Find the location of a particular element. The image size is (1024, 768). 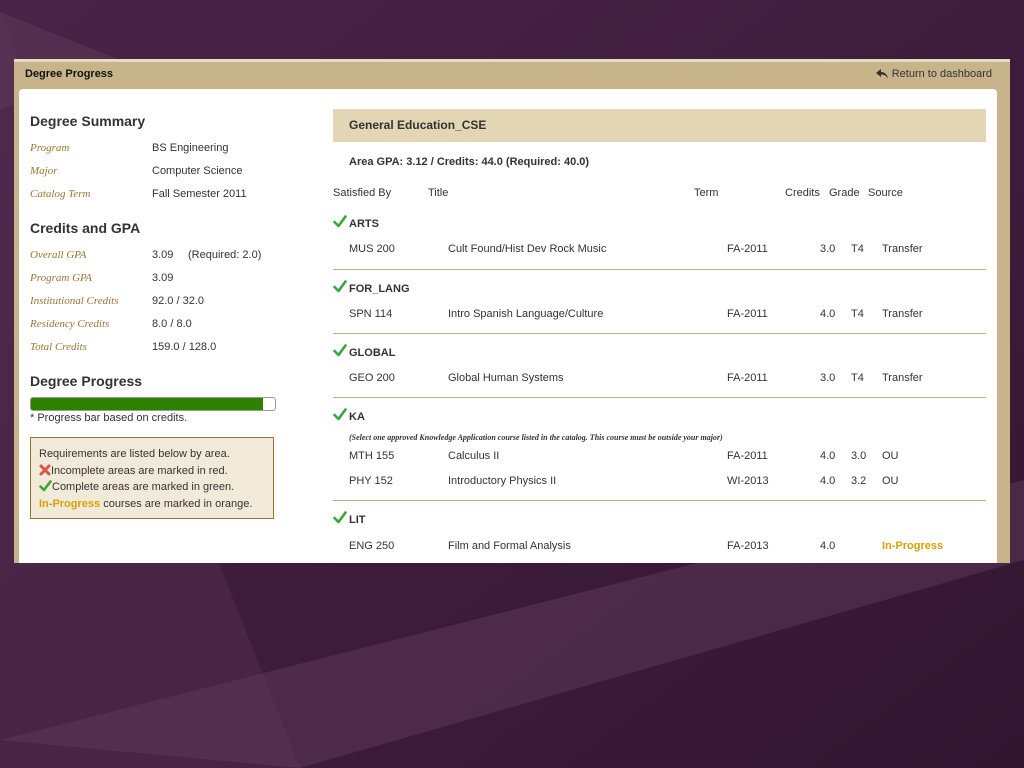

window-title: Degree Progress is located at coordinates (69, 74).